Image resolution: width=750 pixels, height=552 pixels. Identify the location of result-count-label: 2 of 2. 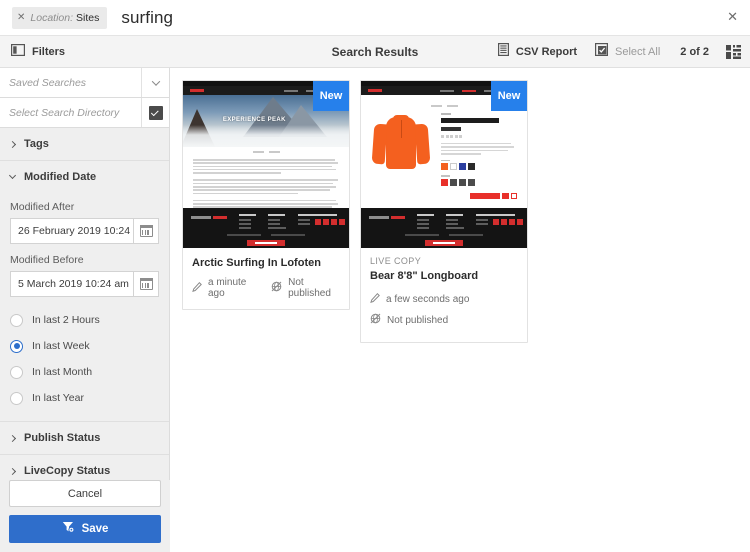
(694, 51).